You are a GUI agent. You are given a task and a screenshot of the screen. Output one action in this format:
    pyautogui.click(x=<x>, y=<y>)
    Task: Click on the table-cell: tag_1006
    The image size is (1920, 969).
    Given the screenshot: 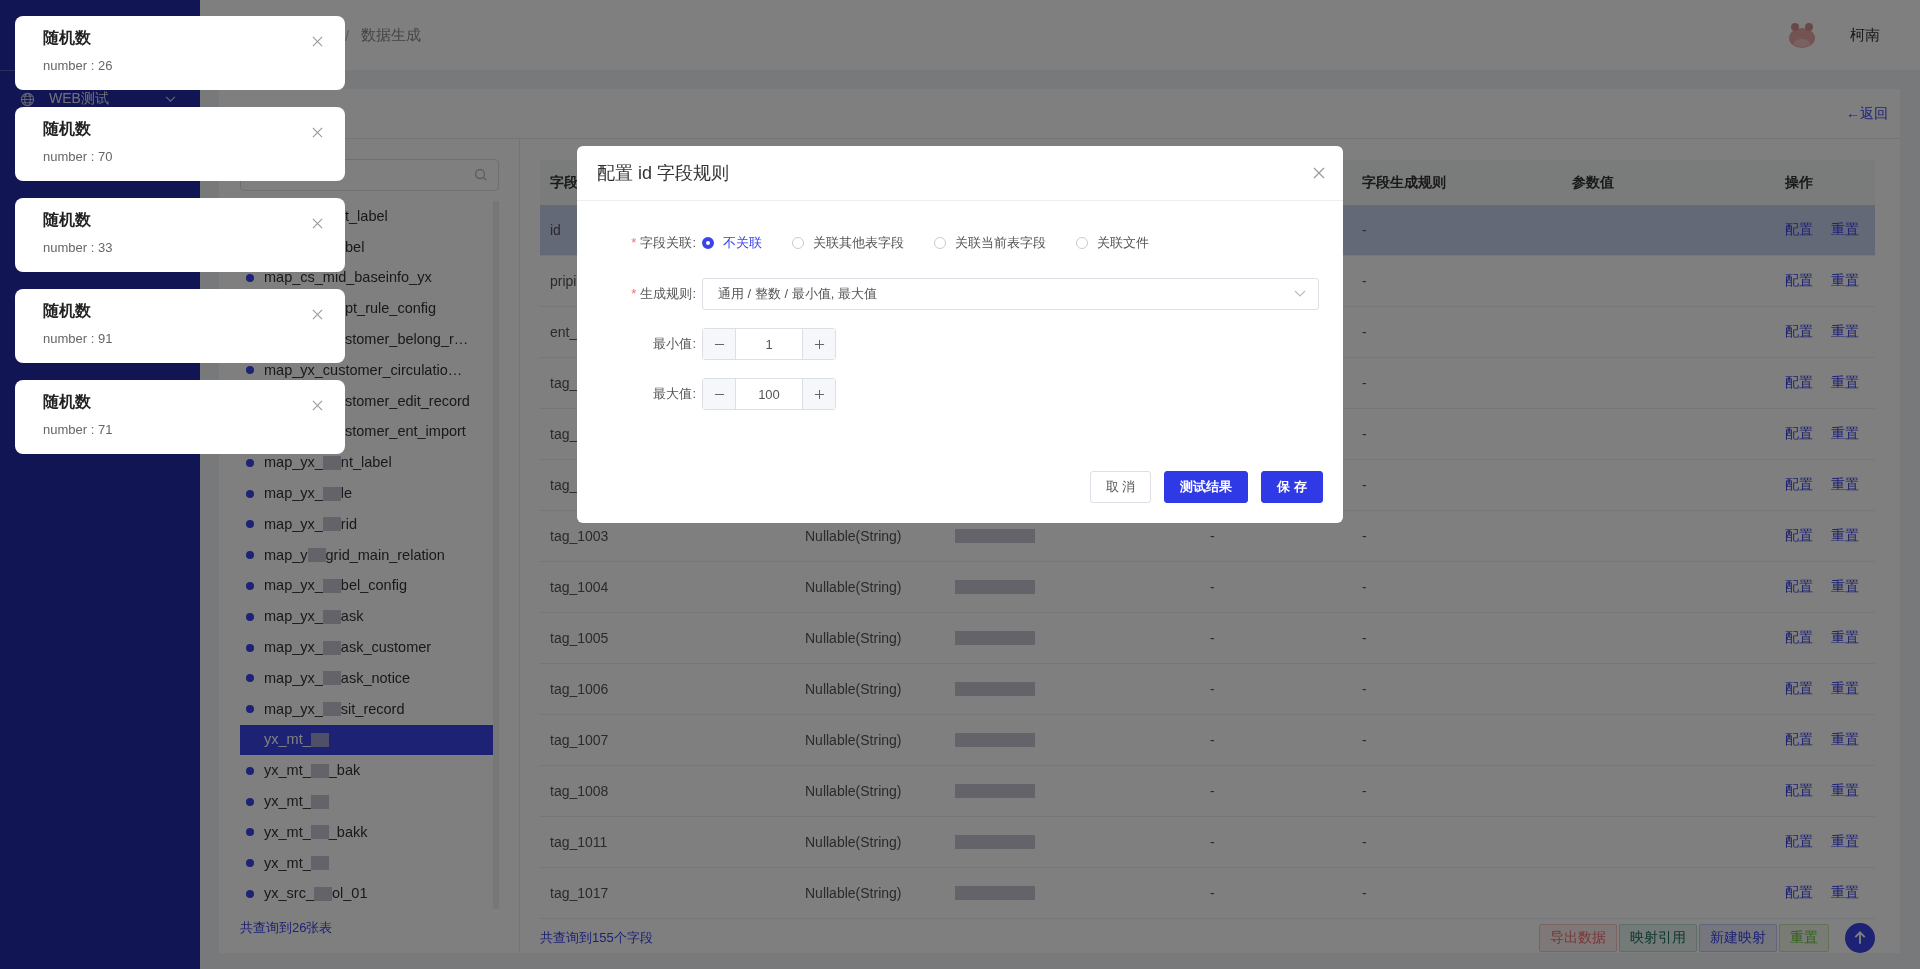 What is the action you would take?
    pyautogui.click(x=579, y=689)
    